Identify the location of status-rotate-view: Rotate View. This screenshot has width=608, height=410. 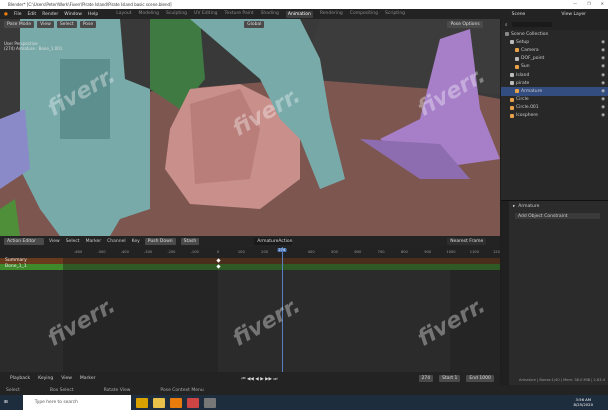
(117, 390).